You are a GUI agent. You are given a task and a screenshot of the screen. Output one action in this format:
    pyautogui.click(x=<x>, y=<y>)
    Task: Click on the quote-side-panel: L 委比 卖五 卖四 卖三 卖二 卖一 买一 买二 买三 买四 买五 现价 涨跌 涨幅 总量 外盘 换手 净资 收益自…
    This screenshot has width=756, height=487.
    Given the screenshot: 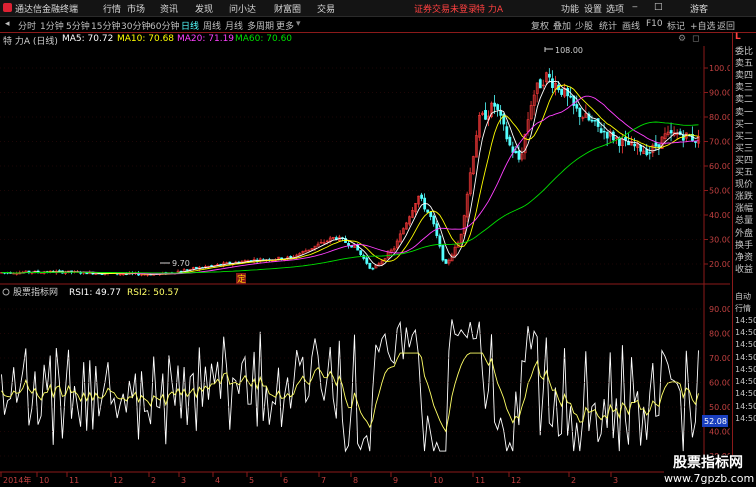 What is the action you would take?
    pyautogui.click(x=744, y=259)
    